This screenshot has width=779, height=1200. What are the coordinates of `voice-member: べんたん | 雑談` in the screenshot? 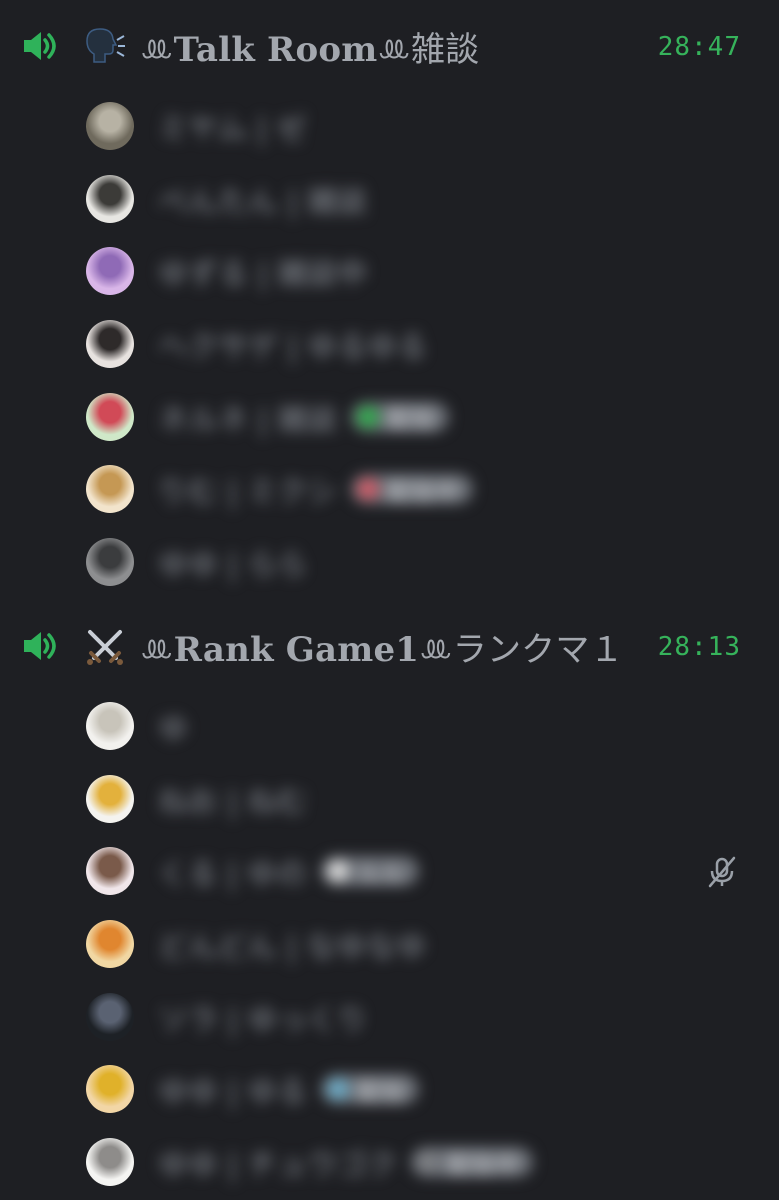 It's located at (389, 199).